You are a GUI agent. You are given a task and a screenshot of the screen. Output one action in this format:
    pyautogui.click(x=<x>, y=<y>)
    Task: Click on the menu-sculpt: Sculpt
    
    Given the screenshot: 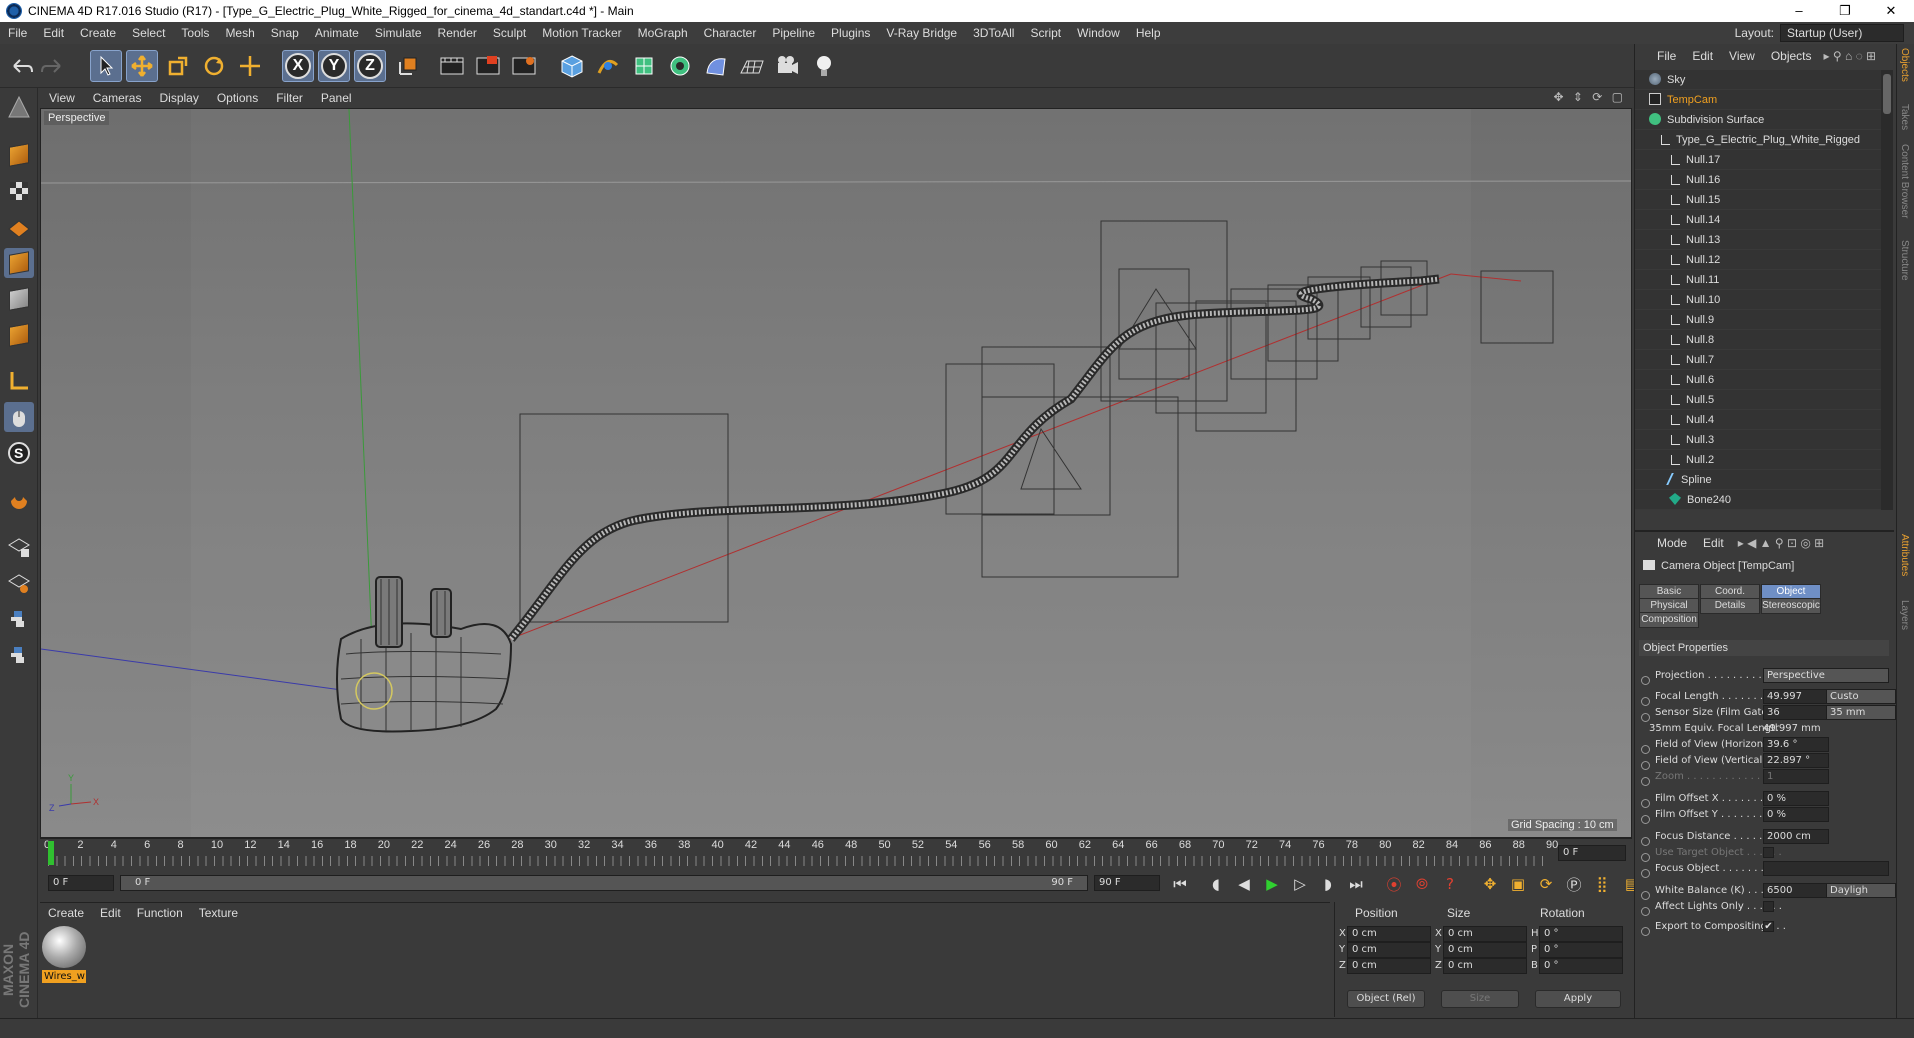 What is the action you would take?
    pyautogui.click(x=509, y=33)
    